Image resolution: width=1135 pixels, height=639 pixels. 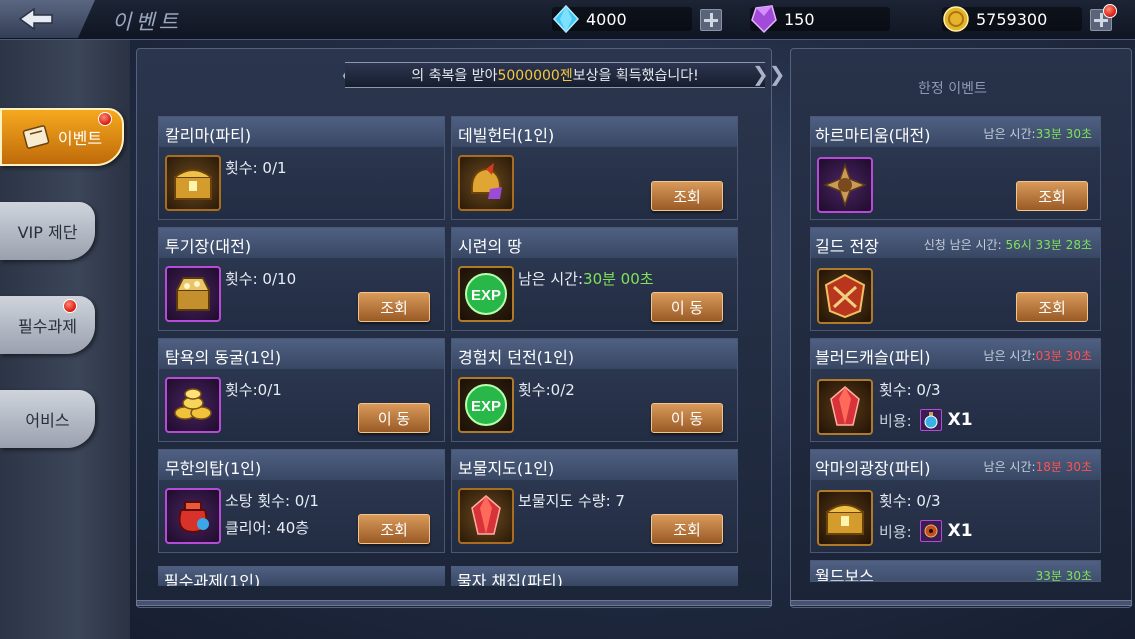 I want to click on event-card-exp-dungeon: 경험치 던전(1인) EXP 횟수:0/2 이 동, so click(x=594, y=390).